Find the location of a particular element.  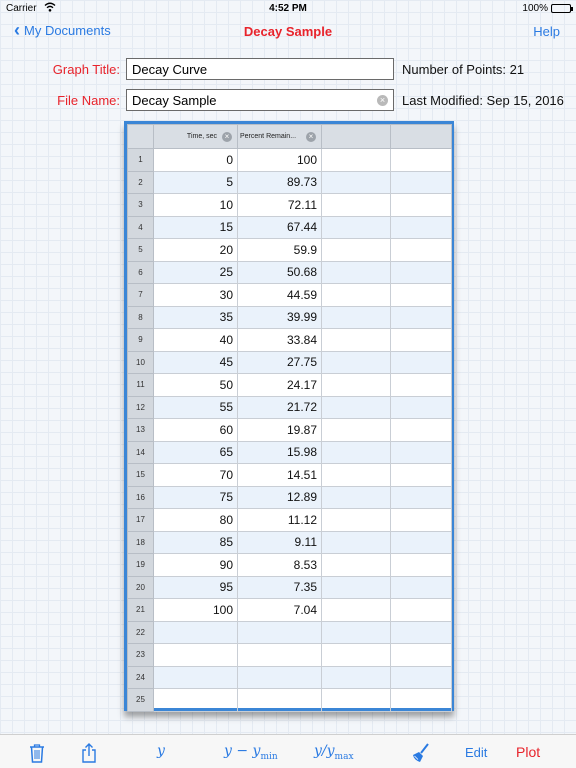

percent-cell: 15.98 is located at coordinates (279, 452).